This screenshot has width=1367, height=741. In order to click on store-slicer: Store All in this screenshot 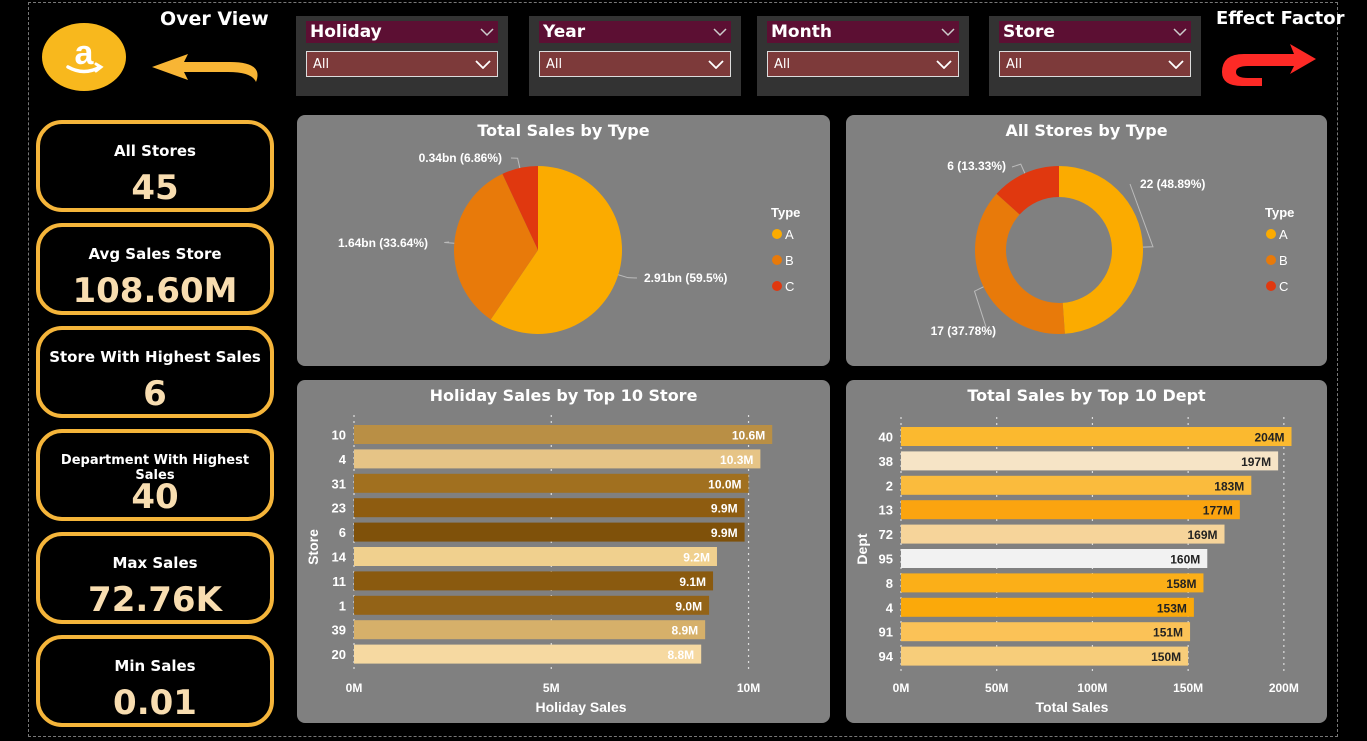, I will do `click(1095, 56)`.